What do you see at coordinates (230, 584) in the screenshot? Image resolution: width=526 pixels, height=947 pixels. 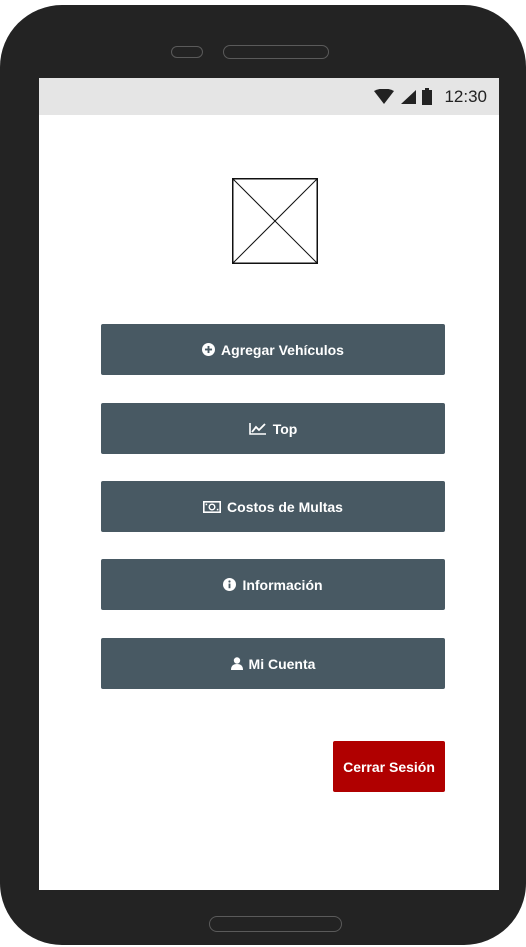 I see `info-circle-icon` at bounding box center [230, 584].